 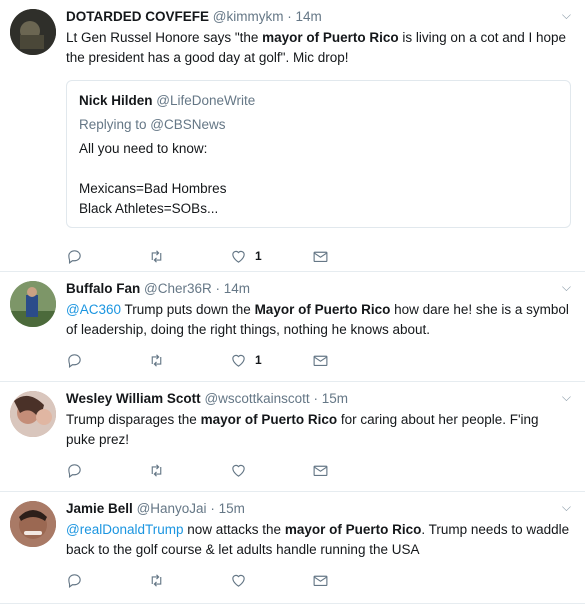 I want to click on display-name: DOTARDED COVFEFE, so click(x=137, y=16).